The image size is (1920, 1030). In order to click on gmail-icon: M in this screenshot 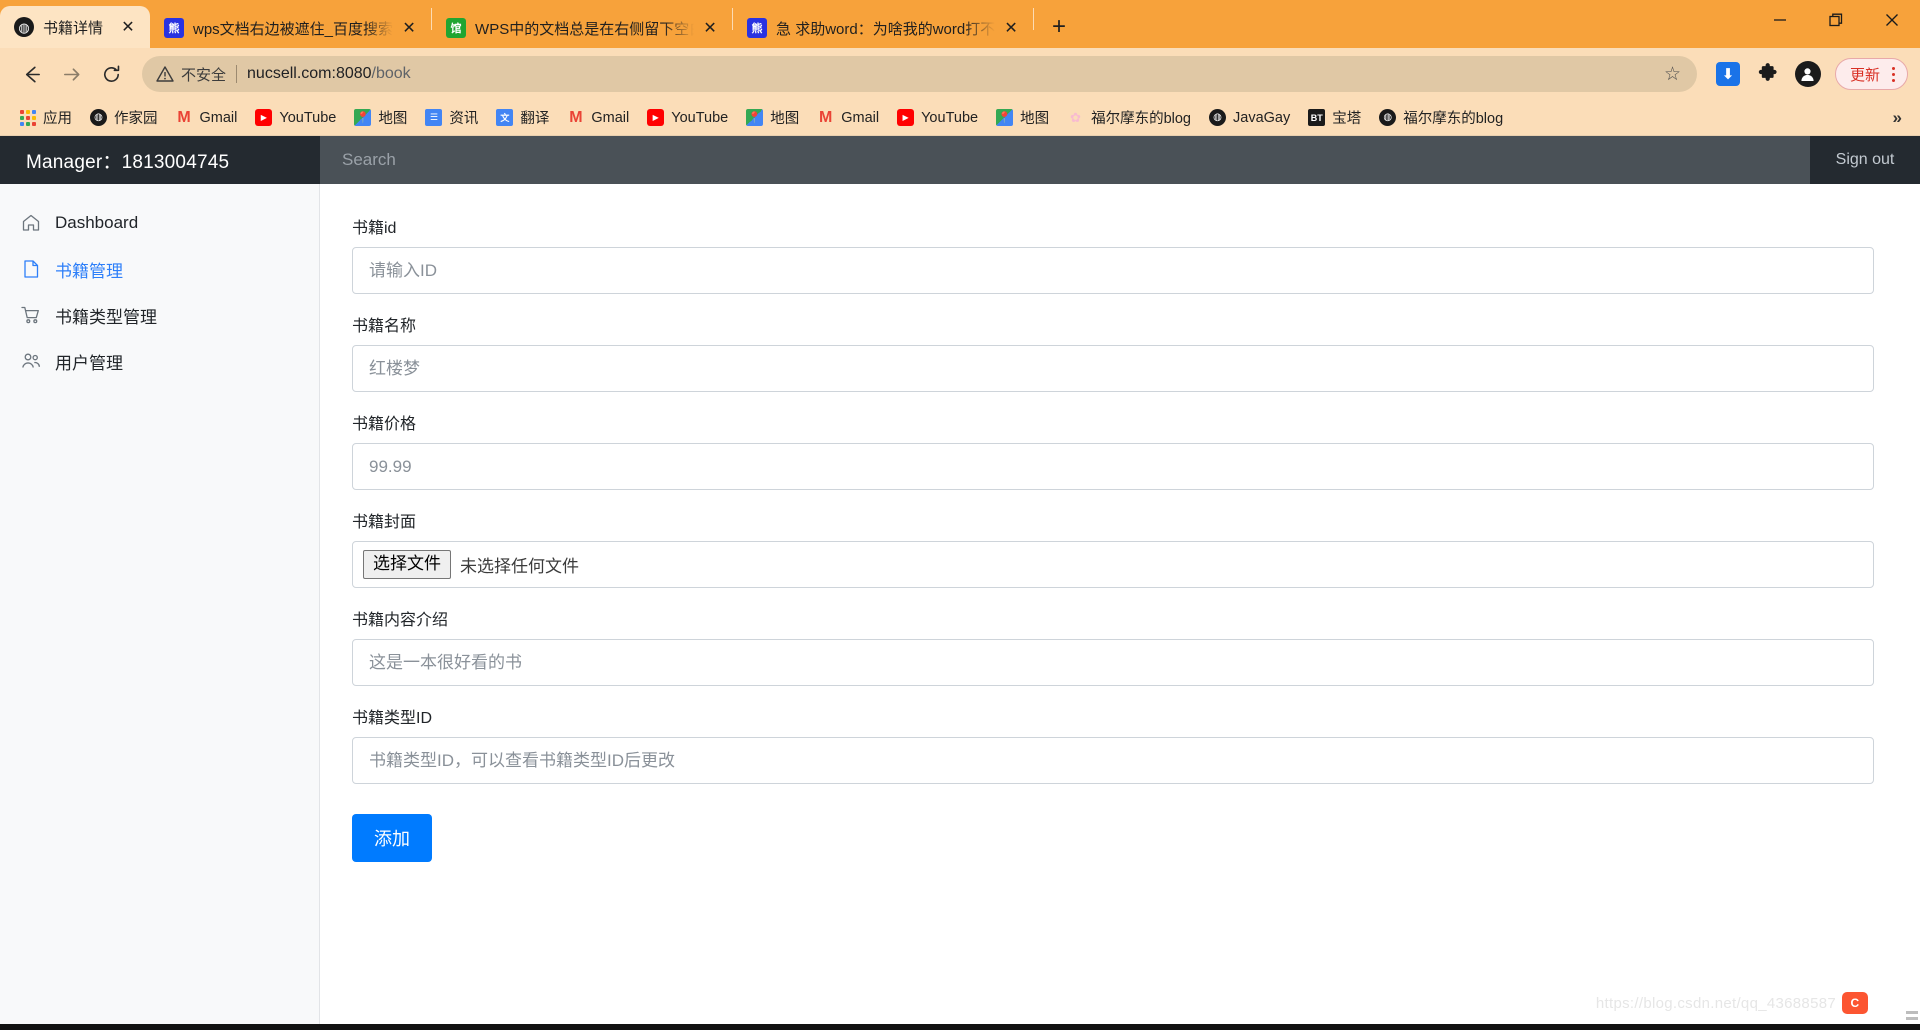, I will do `click(576, 117)`.